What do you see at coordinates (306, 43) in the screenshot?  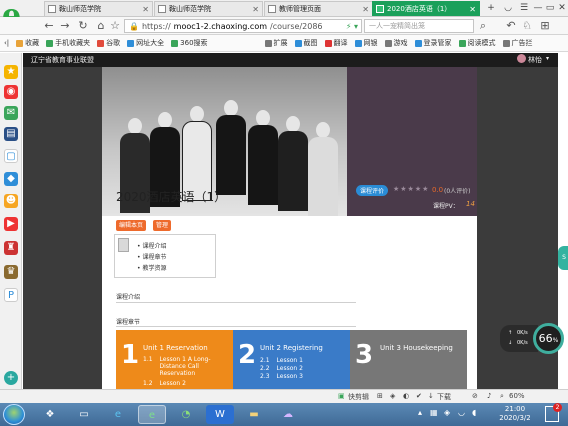 I see `toolbar-item: 截图` at bounding box center [306, 43].